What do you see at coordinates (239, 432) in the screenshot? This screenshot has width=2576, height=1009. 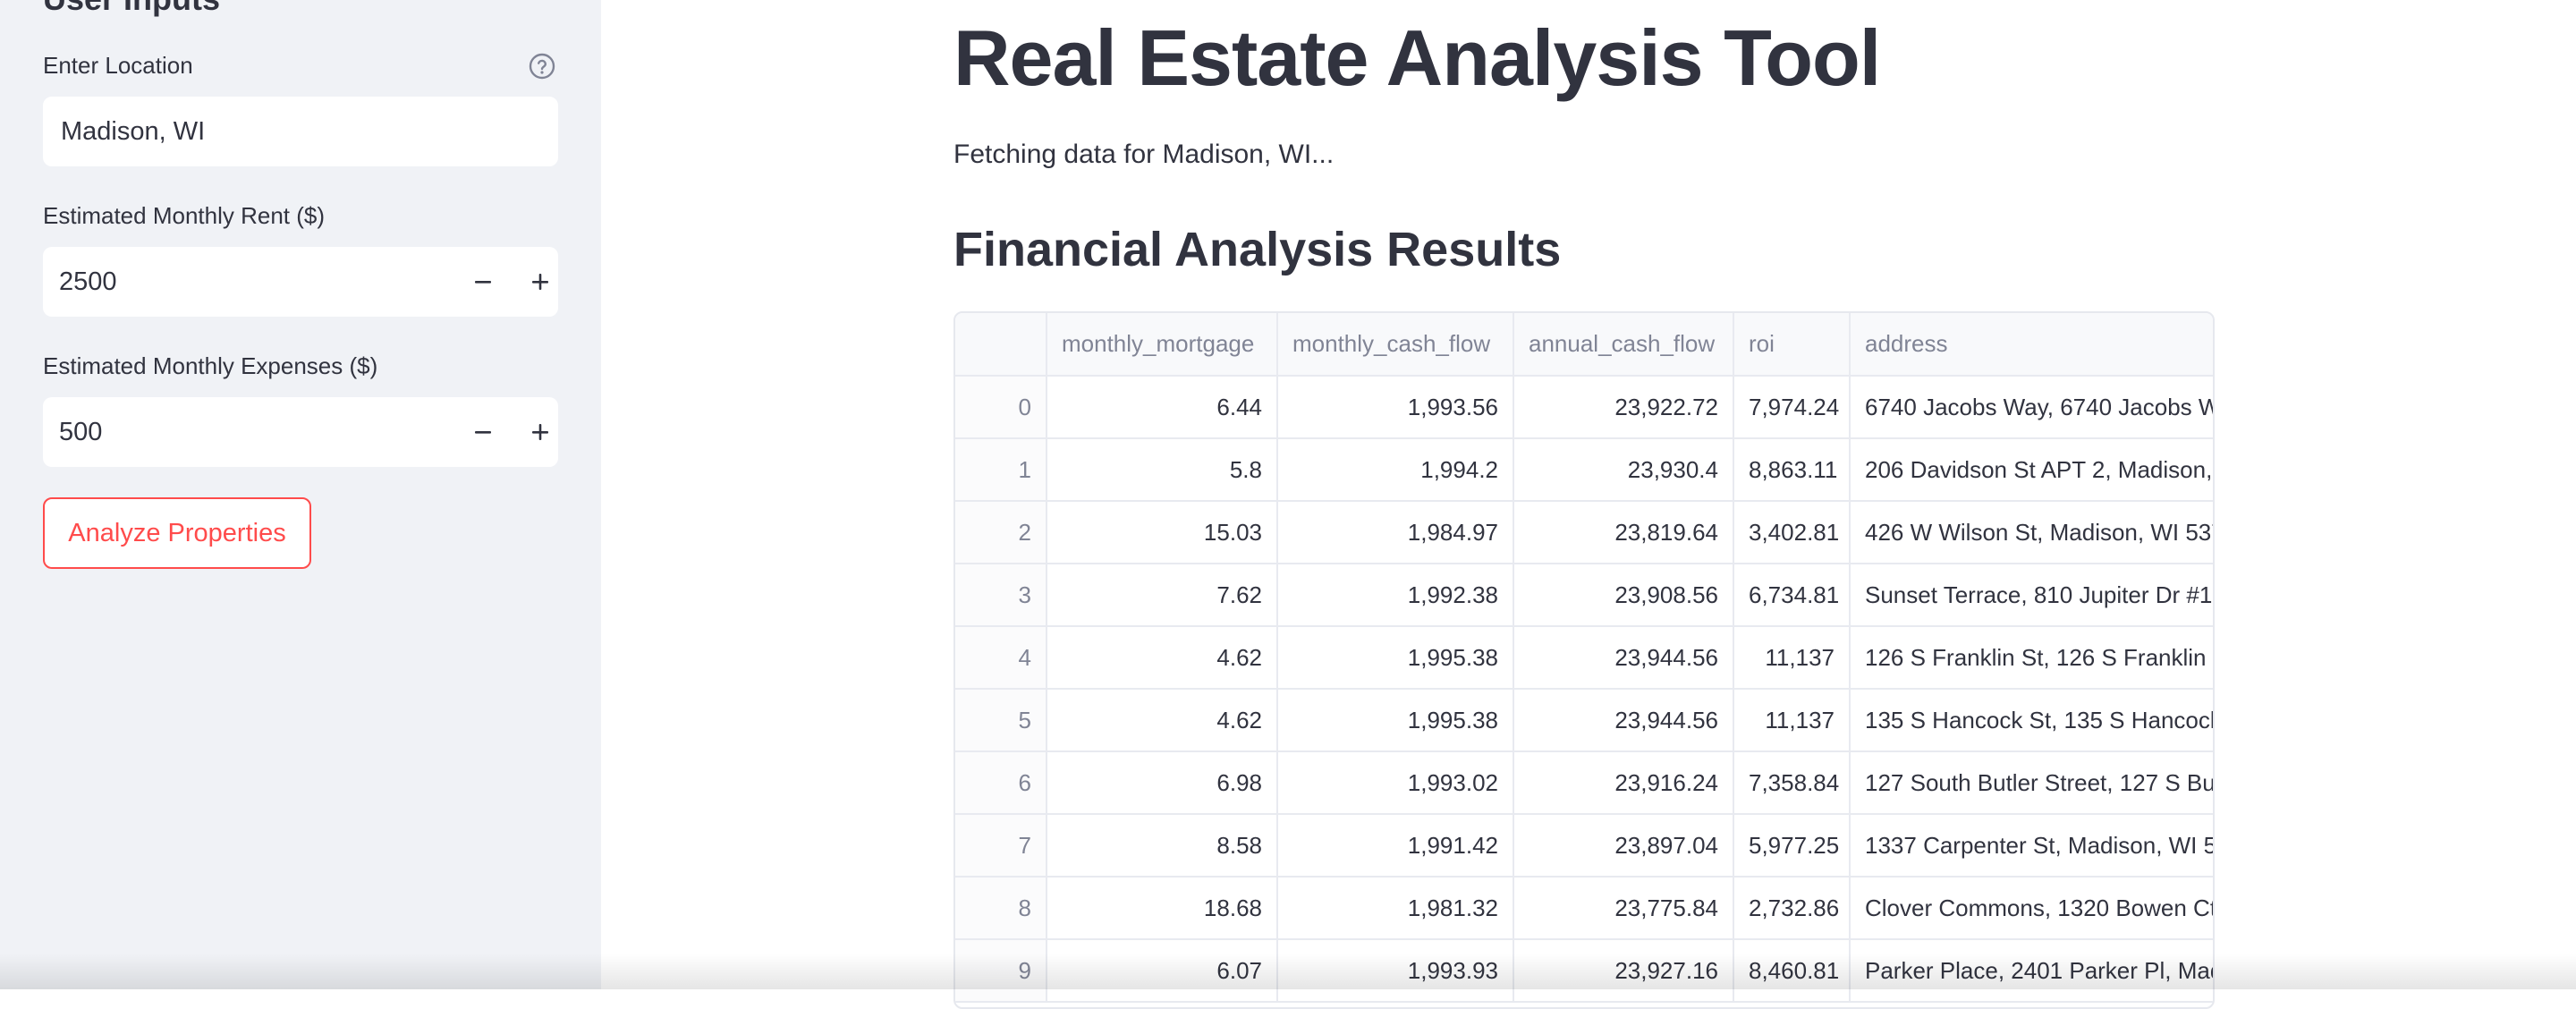 I see `expenses-input` at bounding box center [239, 432].